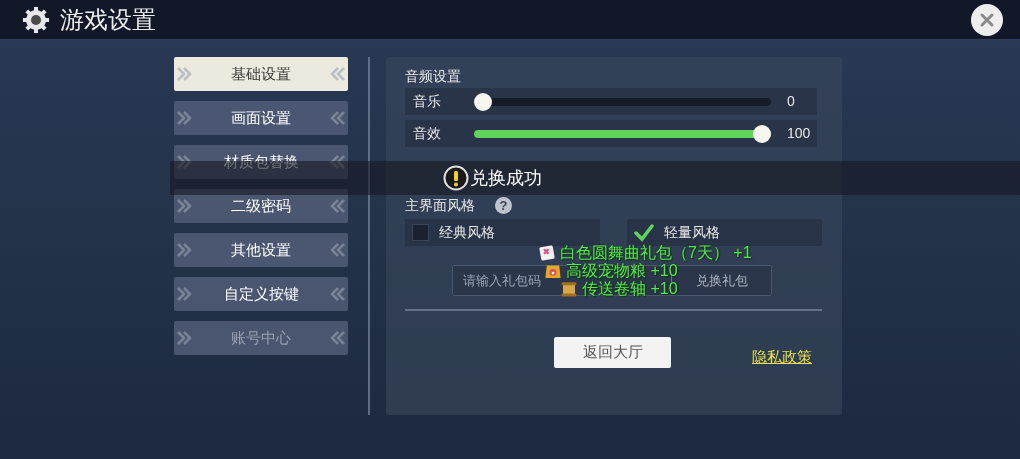 The height and width of the screenshot is (459, 1020). What do you see at coordinates (261, 250) in the screenshot?
I see `sidebar-tab: 其他设置` at bounding box center [261, 250].